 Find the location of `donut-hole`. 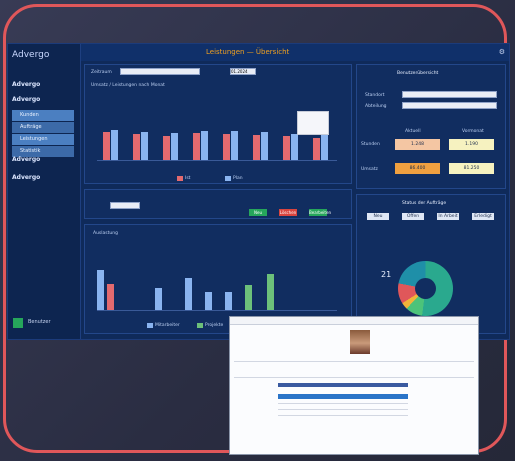

donut-hole is located at coordinates (425, 288).